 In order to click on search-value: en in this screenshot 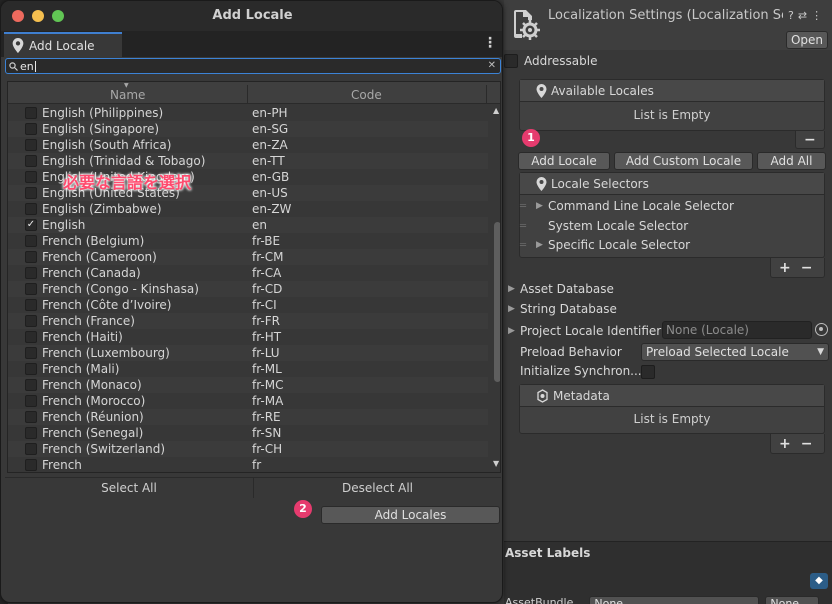, I will do `click(27, 66)`.